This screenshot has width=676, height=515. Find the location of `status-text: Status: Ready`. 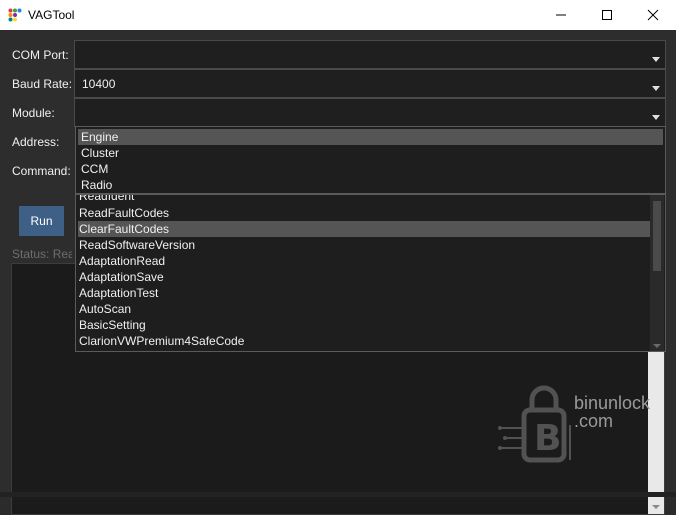

status-text: Status: Ready is located at coordinates (42, 254).